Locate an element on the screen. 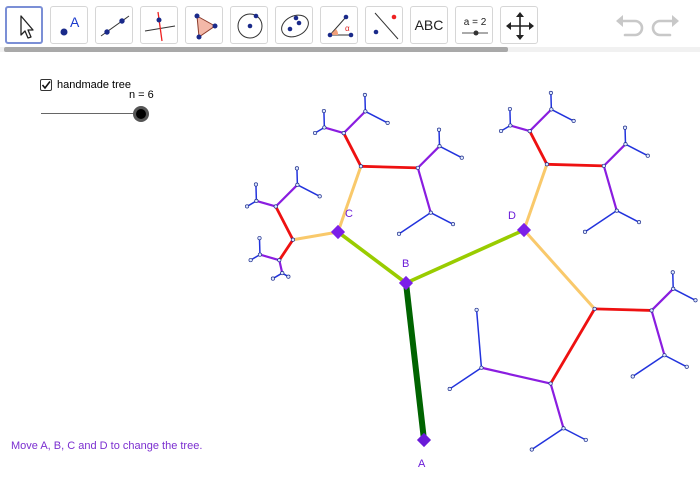  handmade-tree-checkbox-row: handmade tree is located at coordinates (85, 84).